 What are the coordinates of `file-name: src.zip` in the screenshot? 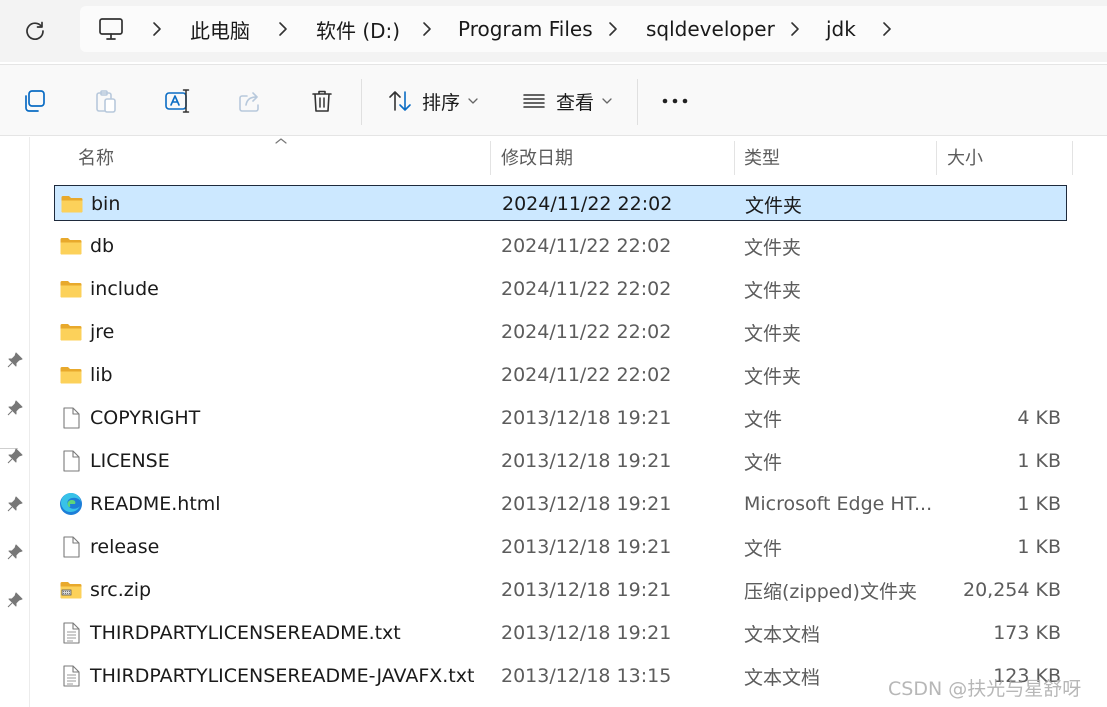 It's located at (121, 590).